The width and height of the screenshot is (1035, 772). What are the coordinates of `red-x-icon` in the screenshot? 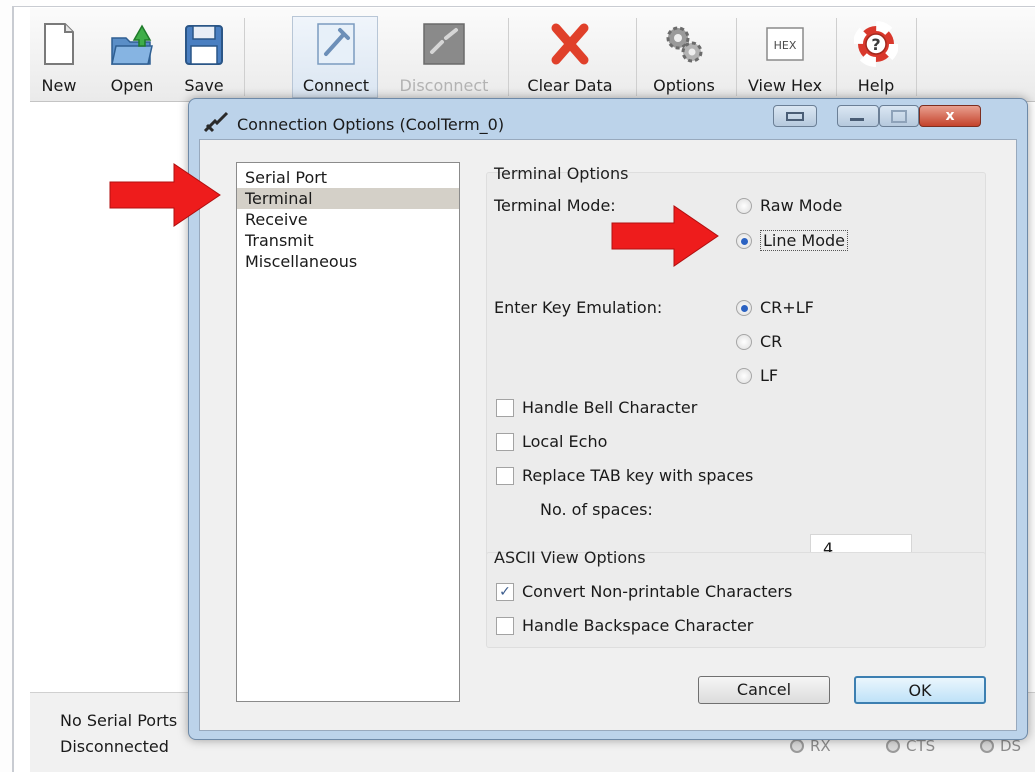 It's located at (570, 44).